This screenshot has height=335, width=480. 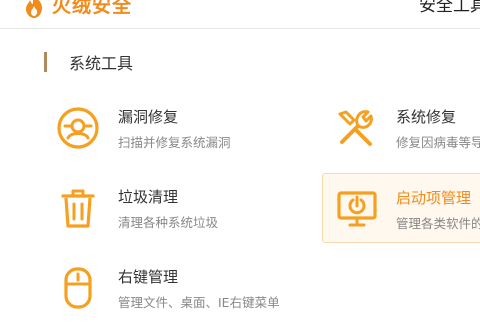 What do you see at coordinates (356, 128) in the screenshot?
I see `wrench-screwdriver-icon` at bounding box center [356, 128].